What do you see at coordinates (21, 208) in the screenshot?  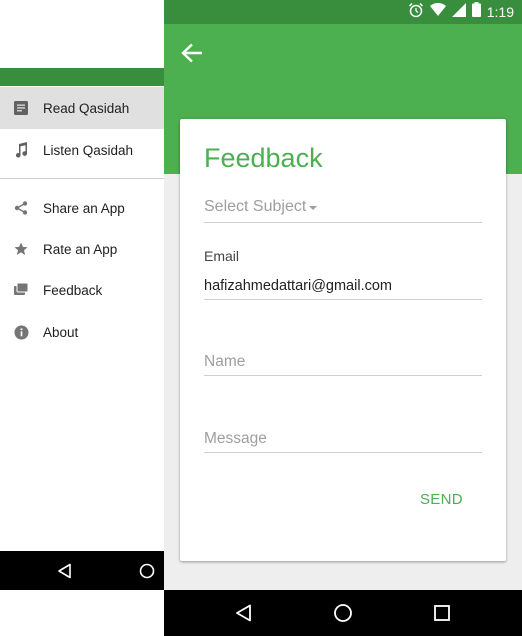 I see `share-icon` at bounding box center [21, 208].